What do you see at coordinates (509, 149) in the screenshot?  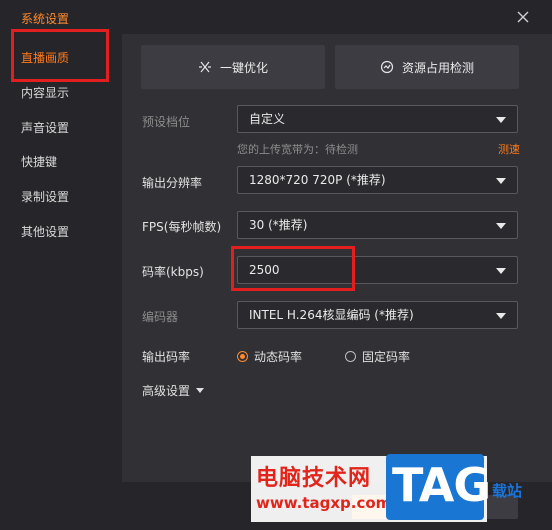 I see `speed-test-link: 测速` at bounding box center [509, 149].